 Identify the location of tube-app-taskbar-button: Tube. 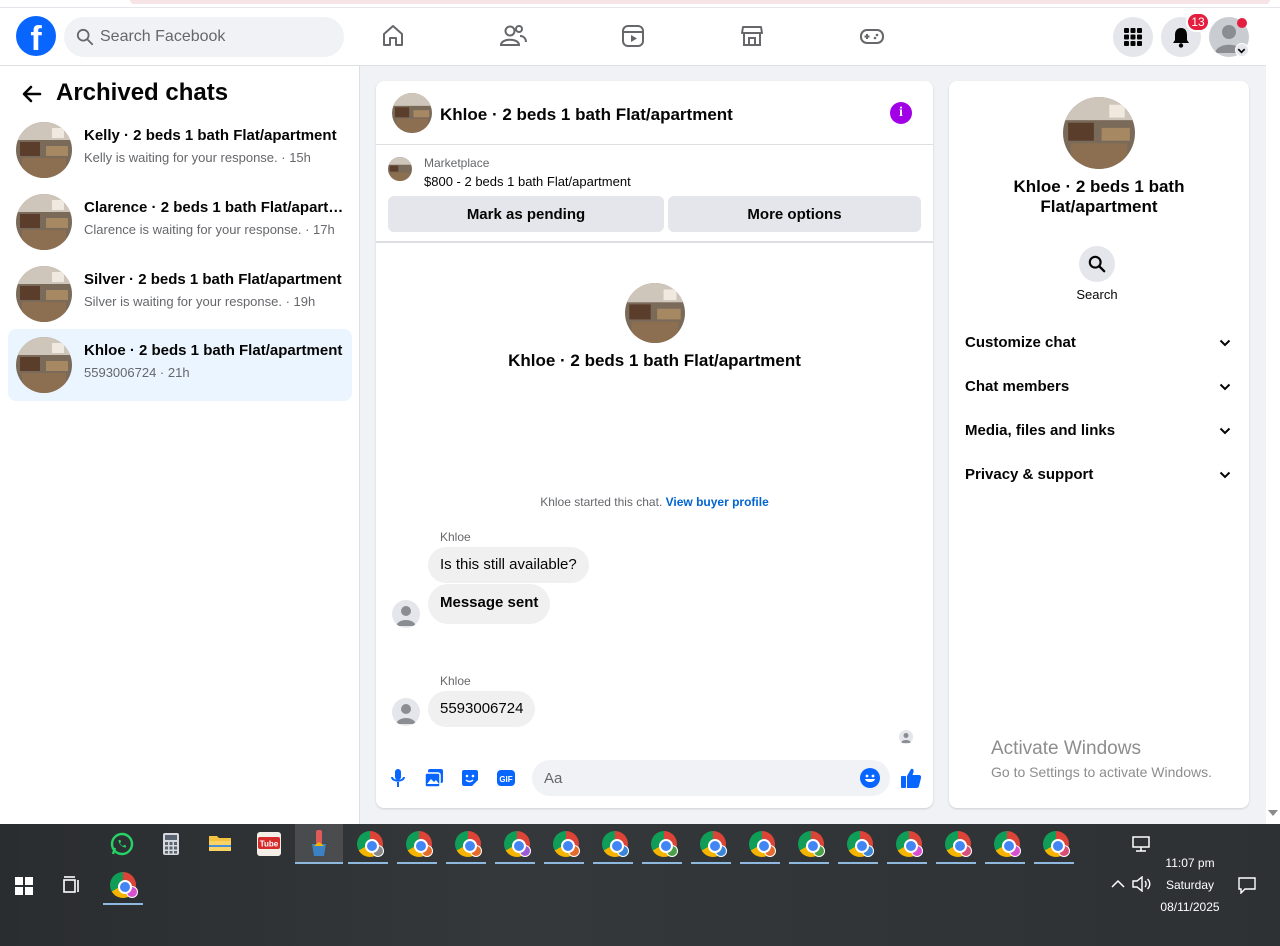
(269, 844).